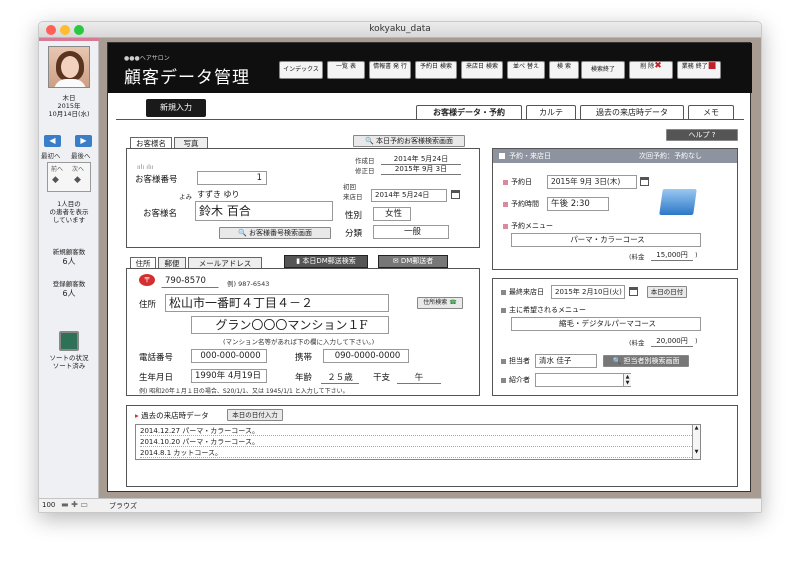 Image resolution: width=800 pixels, height=569 pixels. Describe the element at coordinates (156, 180) in the screenshot. I see `customer-number-label: お客様番号` at that location.